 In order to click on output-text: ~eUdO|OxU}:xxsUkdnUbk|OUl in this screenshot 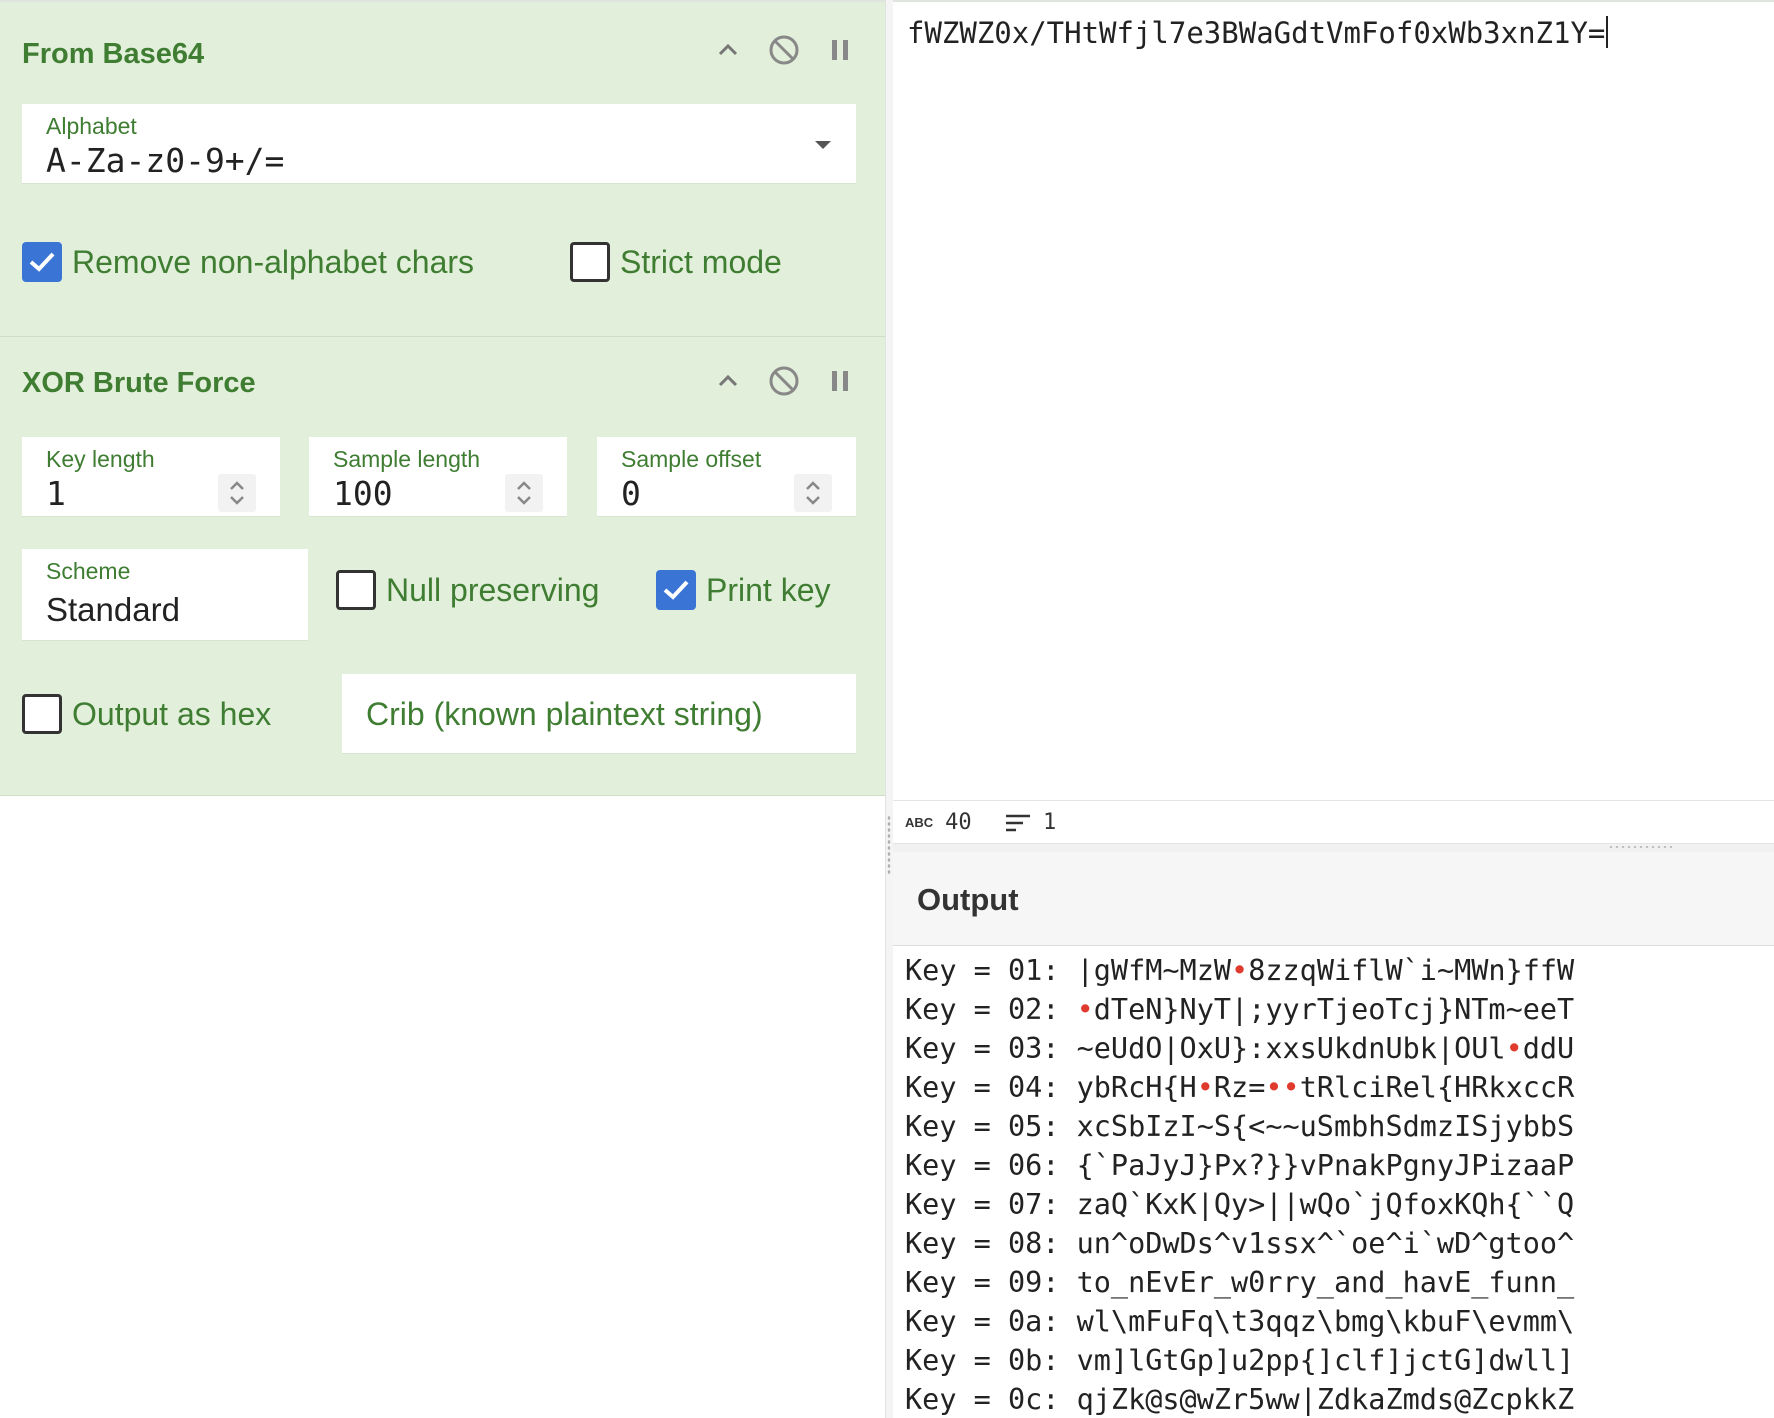, I will do `click(1291, 1048)`.